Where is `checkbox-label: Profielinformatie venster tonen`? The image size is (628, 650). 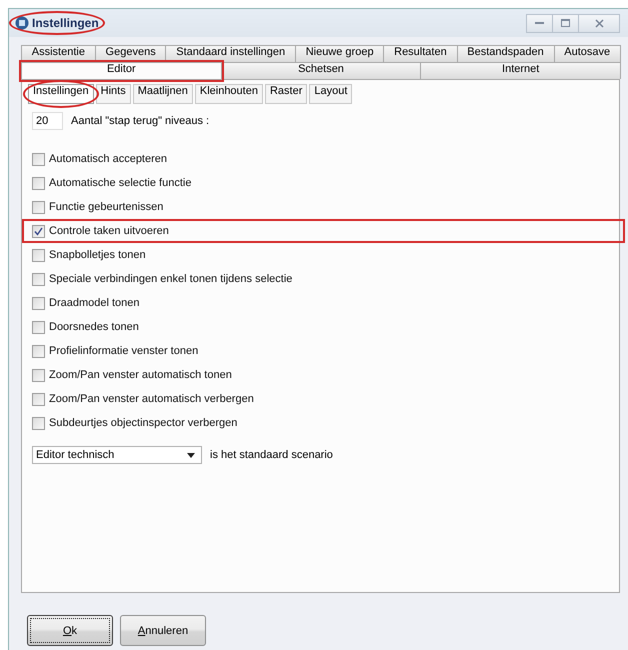 checkbox-label: Profielinformatie venster tonen is located at coordinates (123, 351).